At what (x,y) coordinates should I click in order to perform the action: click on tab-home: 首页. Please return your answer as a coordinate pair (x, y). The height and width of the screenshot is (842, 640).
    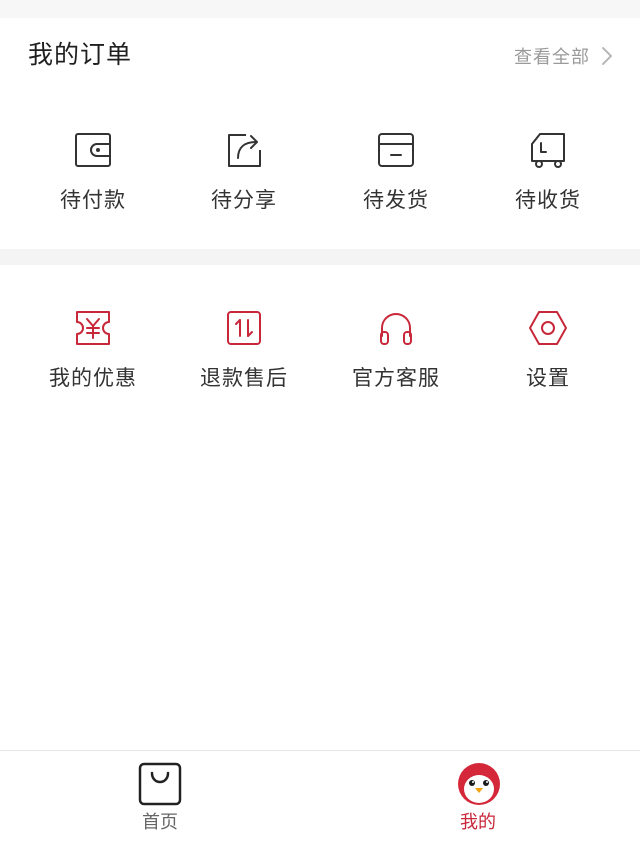
    Looking at the image, I should click on (160, 796).